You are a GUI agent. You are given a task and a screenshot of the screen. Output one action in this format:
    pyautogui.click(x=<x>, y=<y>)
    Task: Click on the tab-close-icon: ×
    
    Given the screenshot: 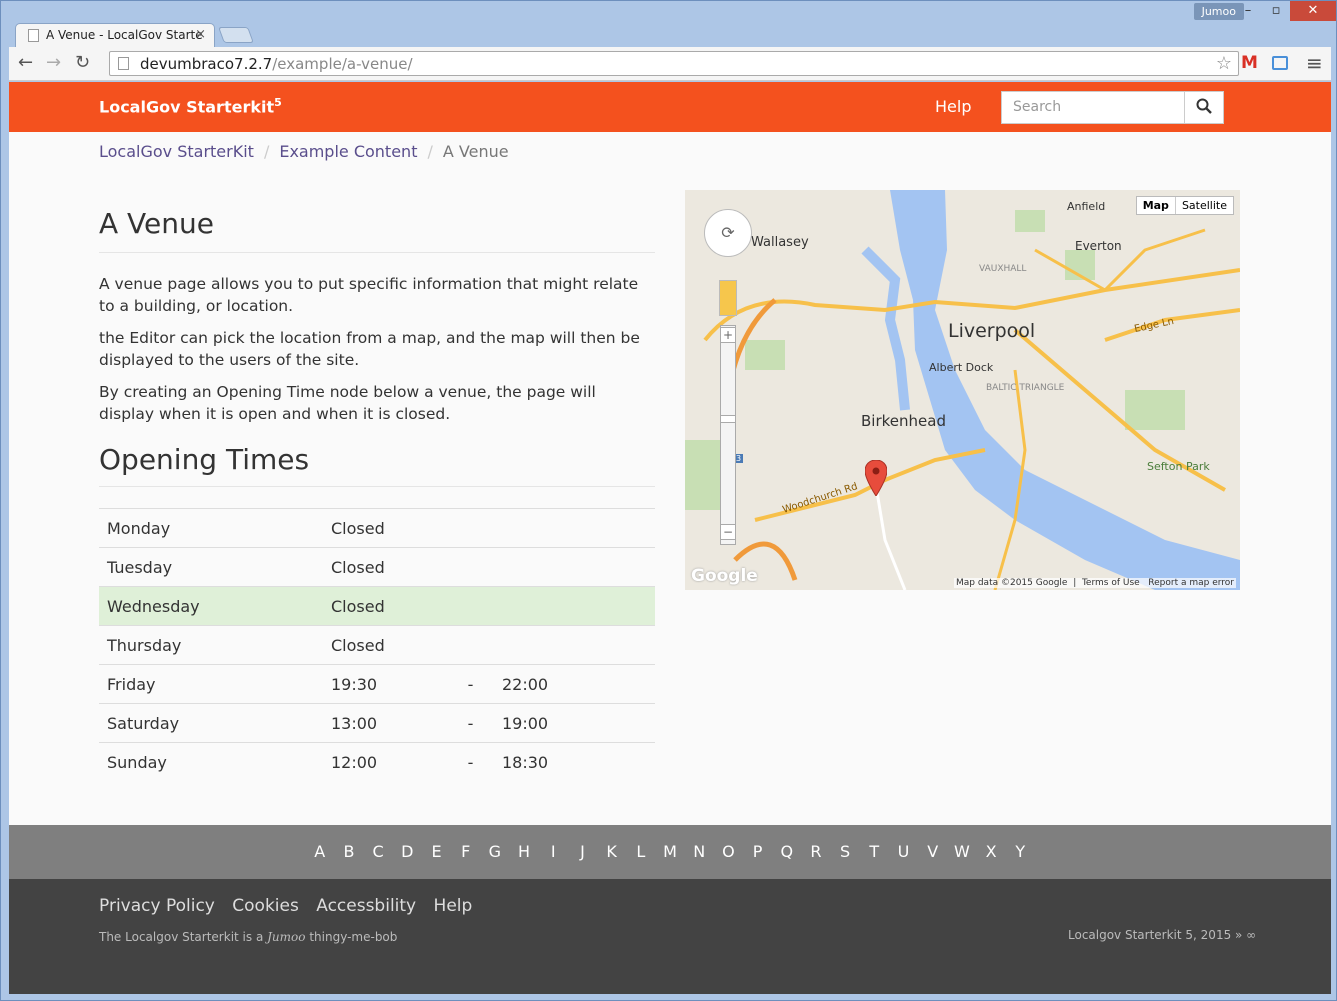 What is the action you would take?
    pyautogui.click(x=200, y=34)
    